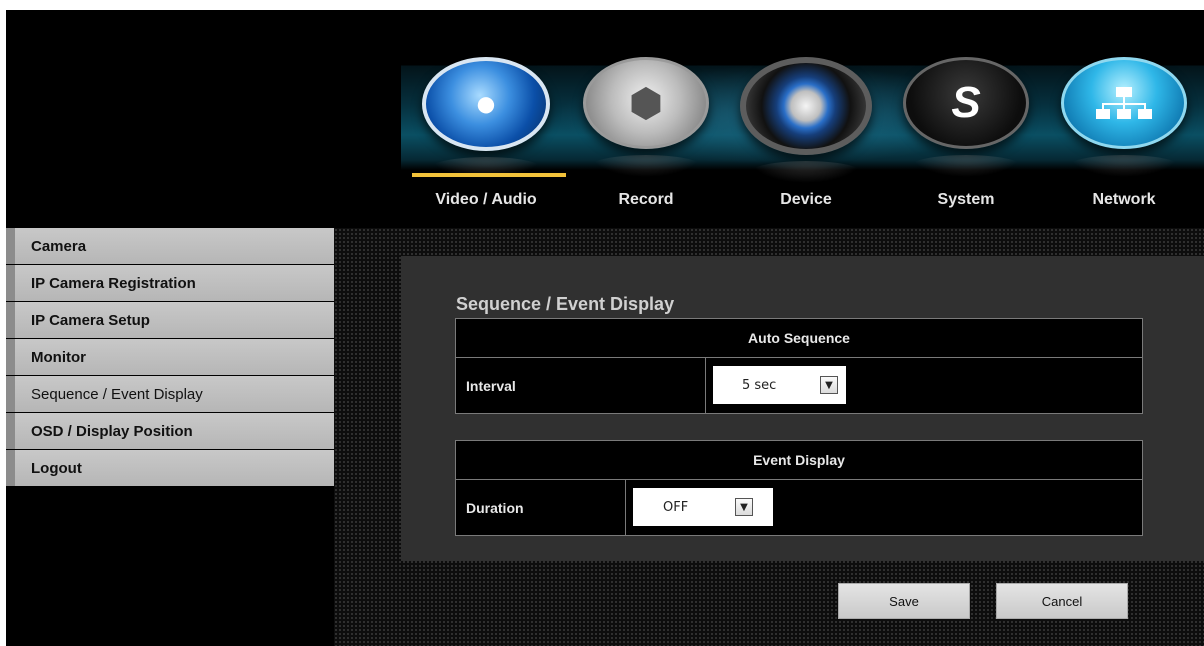 This screenshot has width=1204, height=646. I want to click on nav-video-audio-label: Video / Audio, so click(486, 199).